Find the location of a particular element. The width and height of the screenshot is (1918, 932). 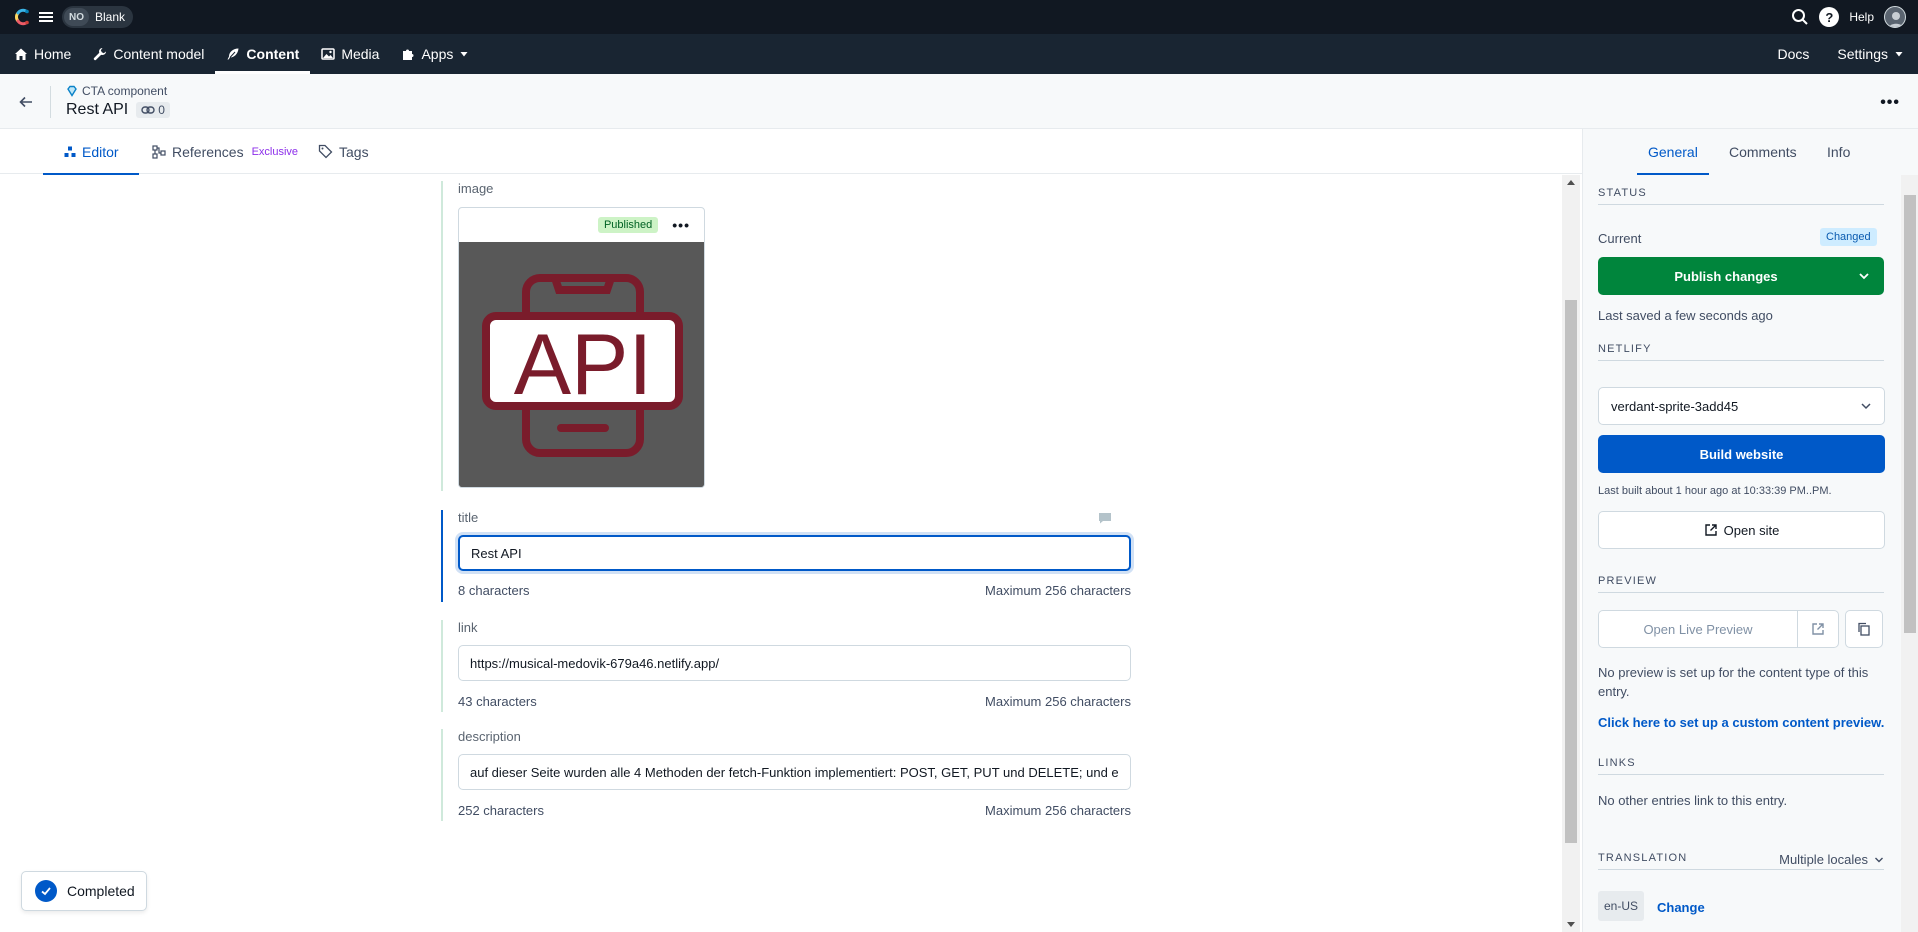

references-count-badge: 0 is located at coordinates (153, 110).